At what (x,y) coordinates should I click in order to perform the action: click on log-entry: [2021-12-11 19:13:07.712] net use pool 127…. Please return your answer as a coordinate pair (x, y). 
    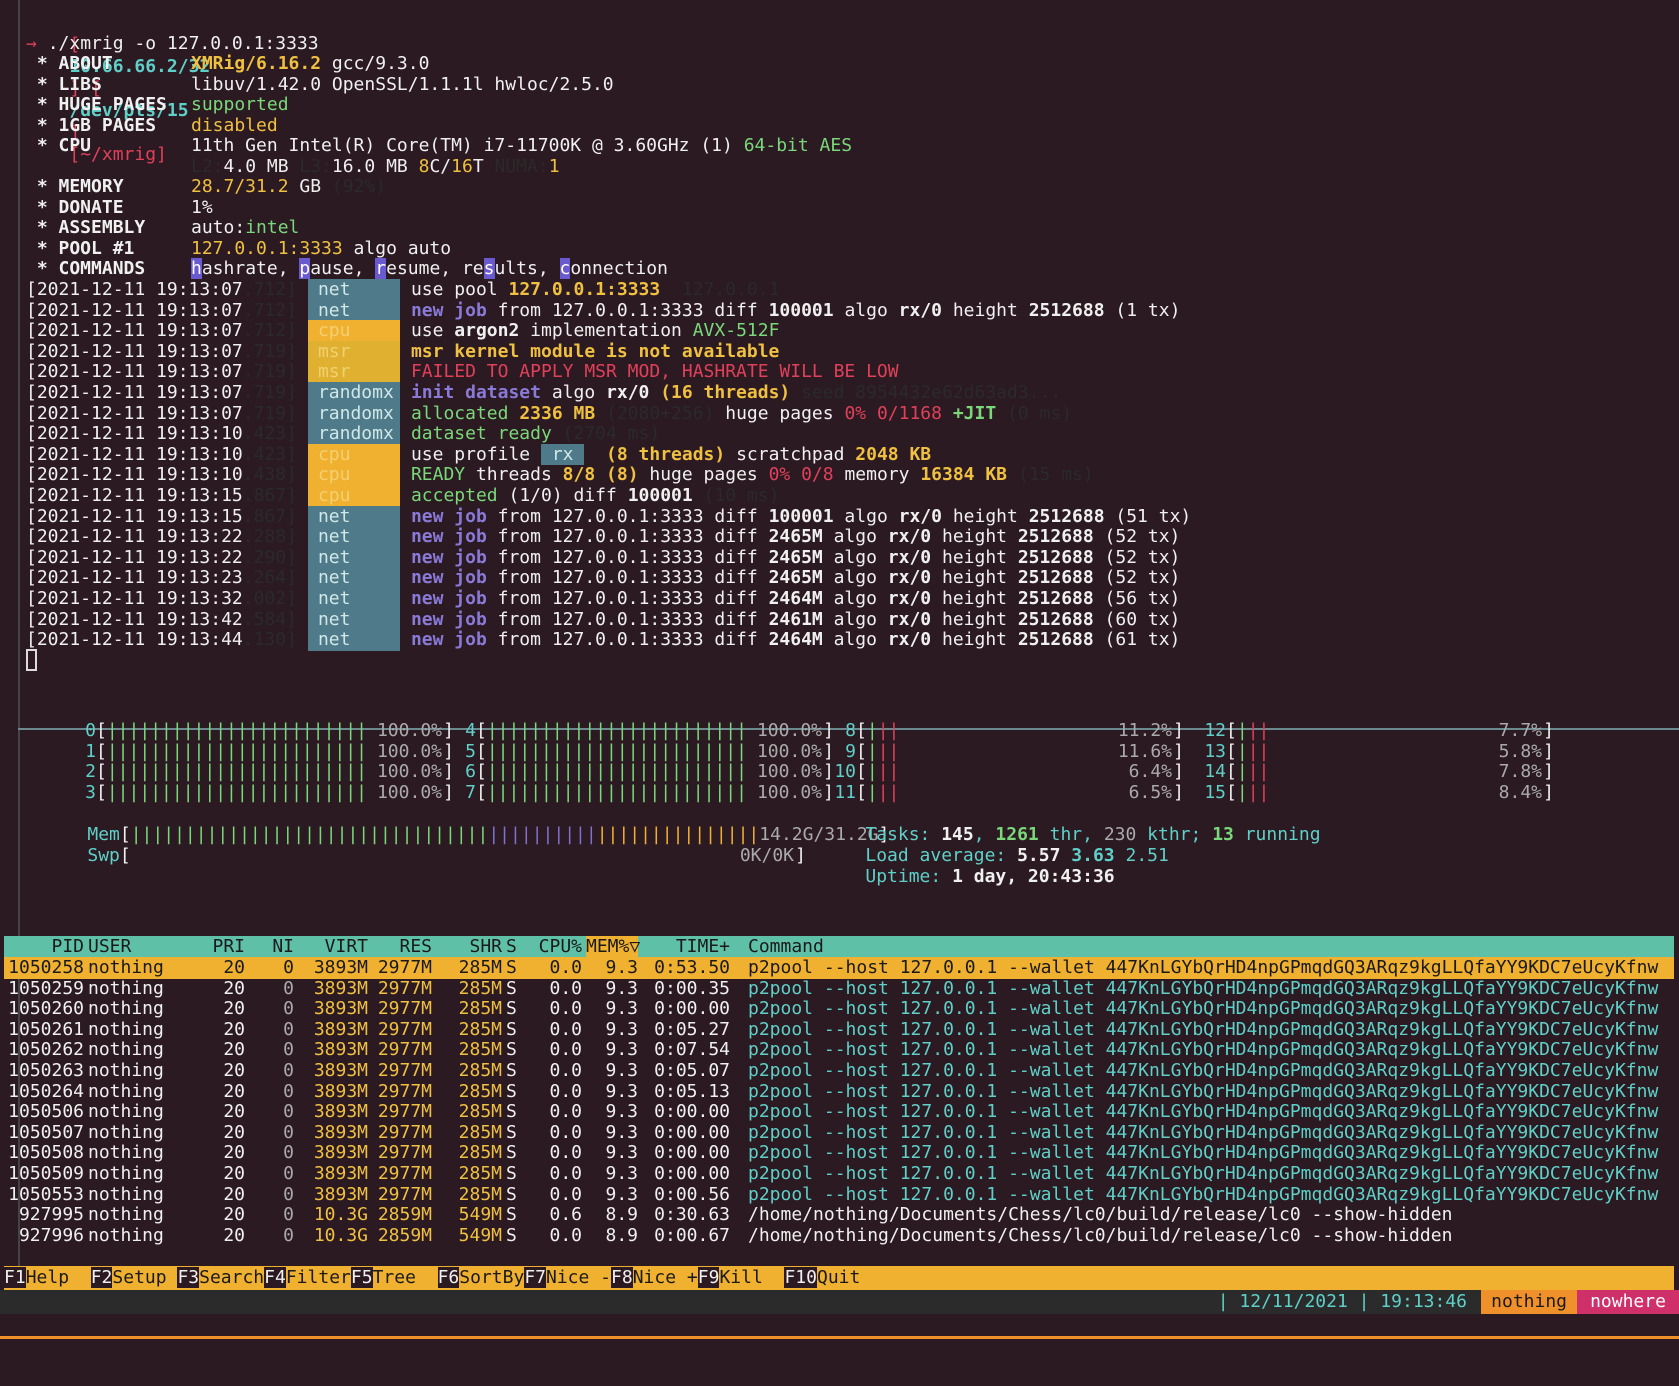
    Looking at the image, I should click on (402, 290).